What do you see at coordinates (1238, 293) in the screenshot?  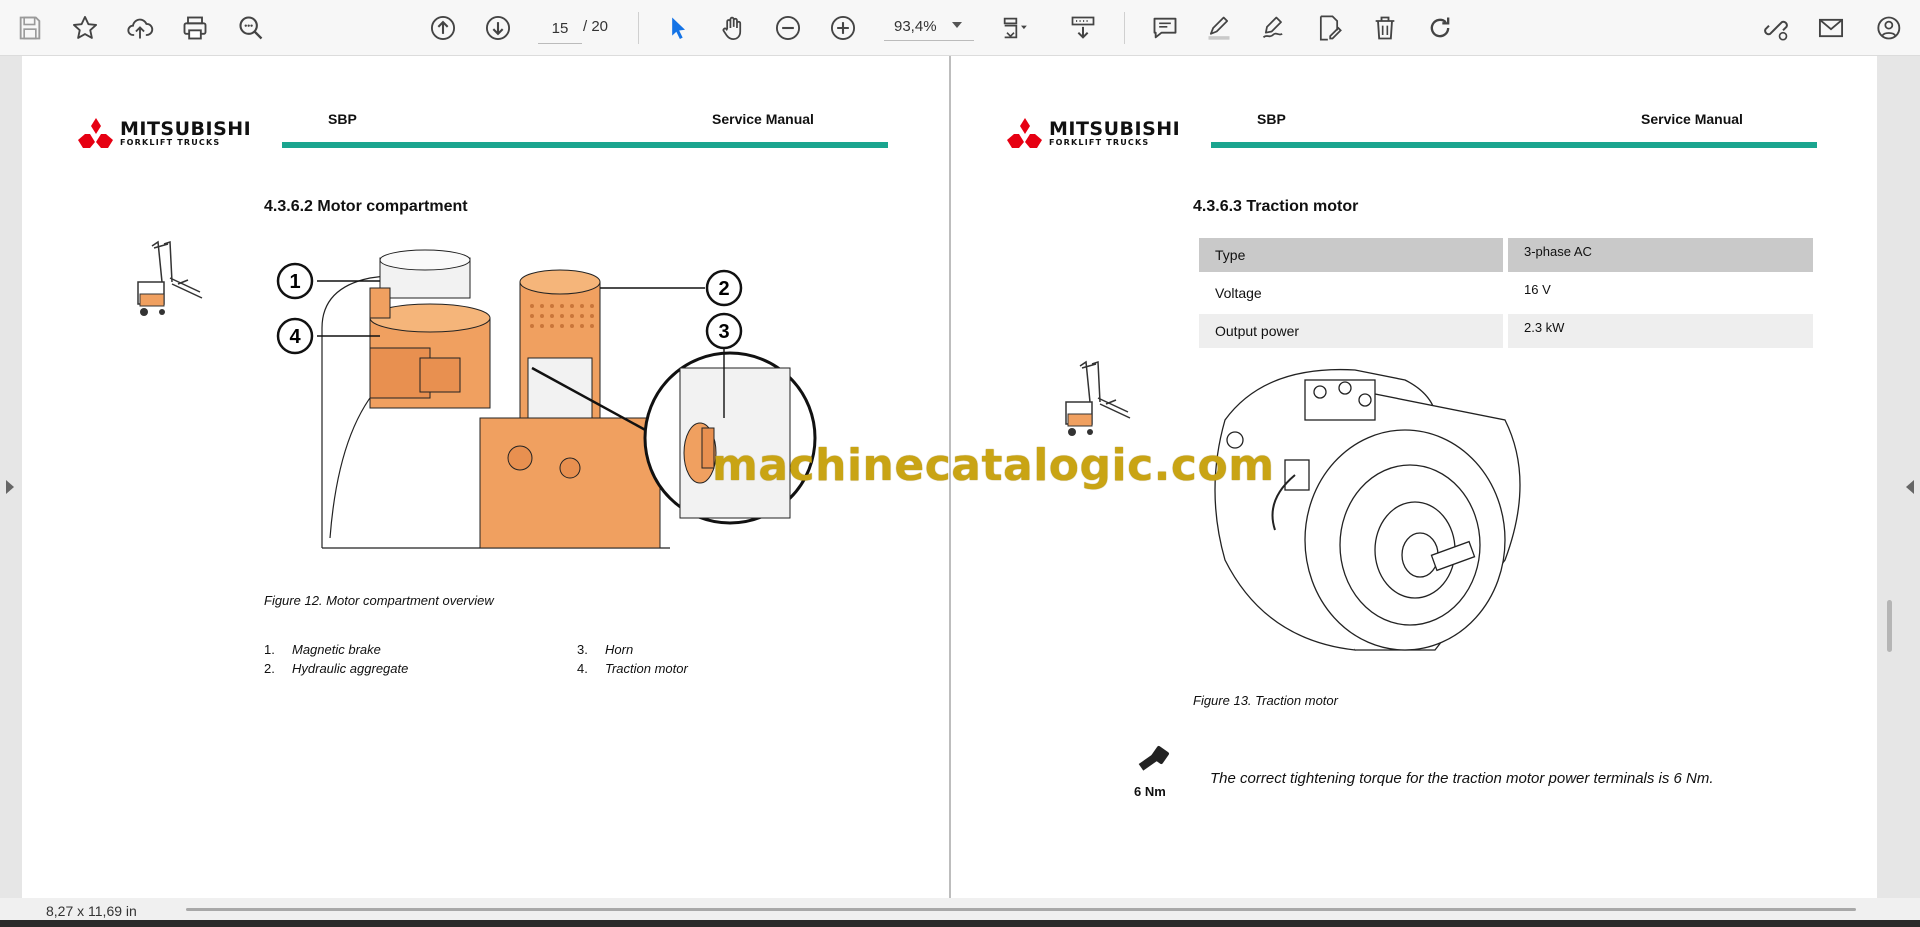 I see `spec-label: Voltage` at bounding box center [1238, 293].